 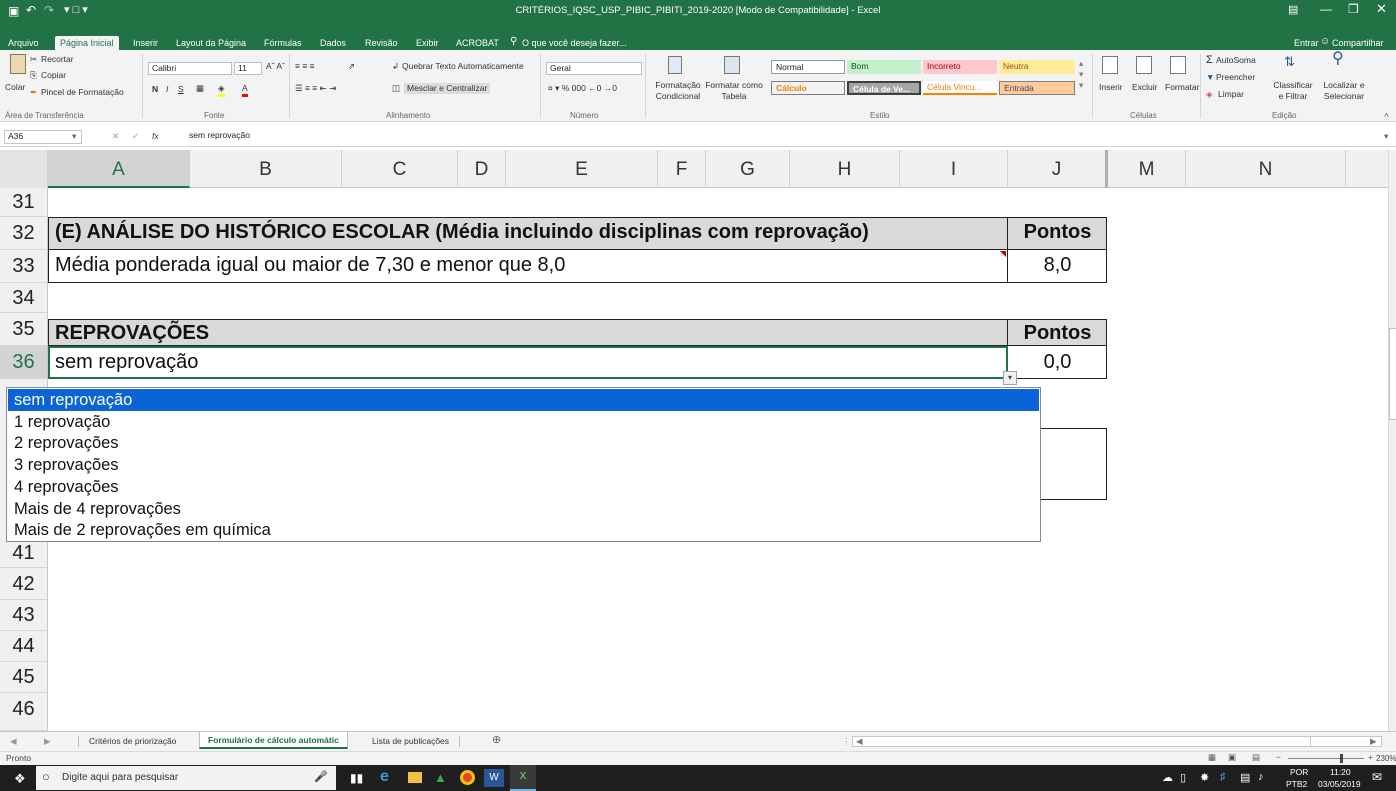 I want to click on formula-input: sem reprovação, so click(x=783, y=137).